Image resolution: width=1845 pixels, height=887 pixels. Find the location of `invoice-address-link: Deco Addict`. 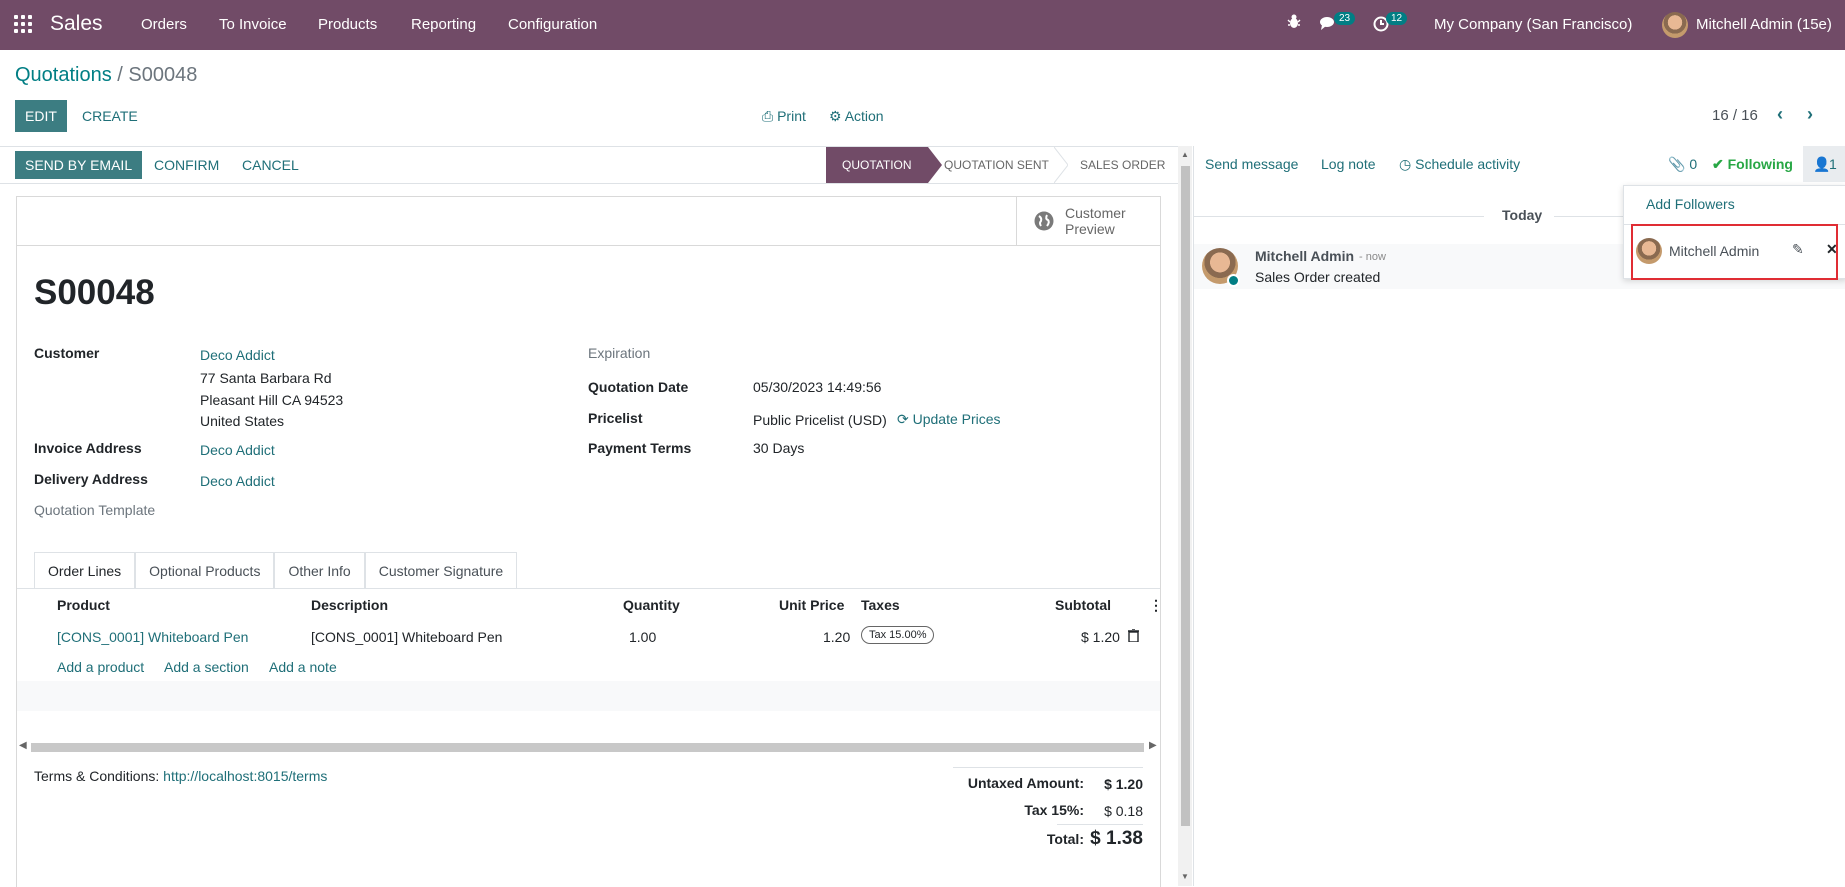

invoice-address-link: Deco Addict is located at coordinates (237, 450).